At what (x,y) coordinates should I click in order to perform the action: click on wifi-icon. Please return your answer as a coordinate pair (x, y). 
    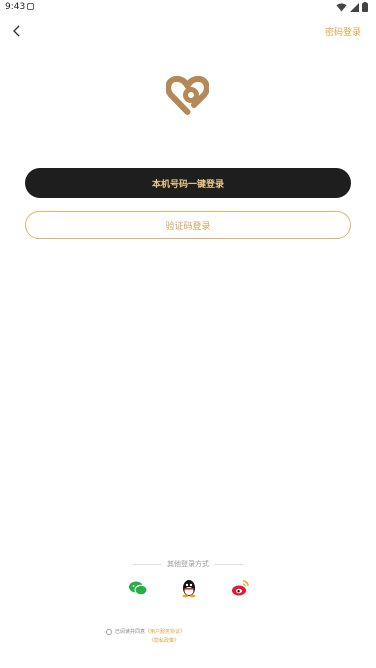
    Looking at the image, I should click on (341, 6).